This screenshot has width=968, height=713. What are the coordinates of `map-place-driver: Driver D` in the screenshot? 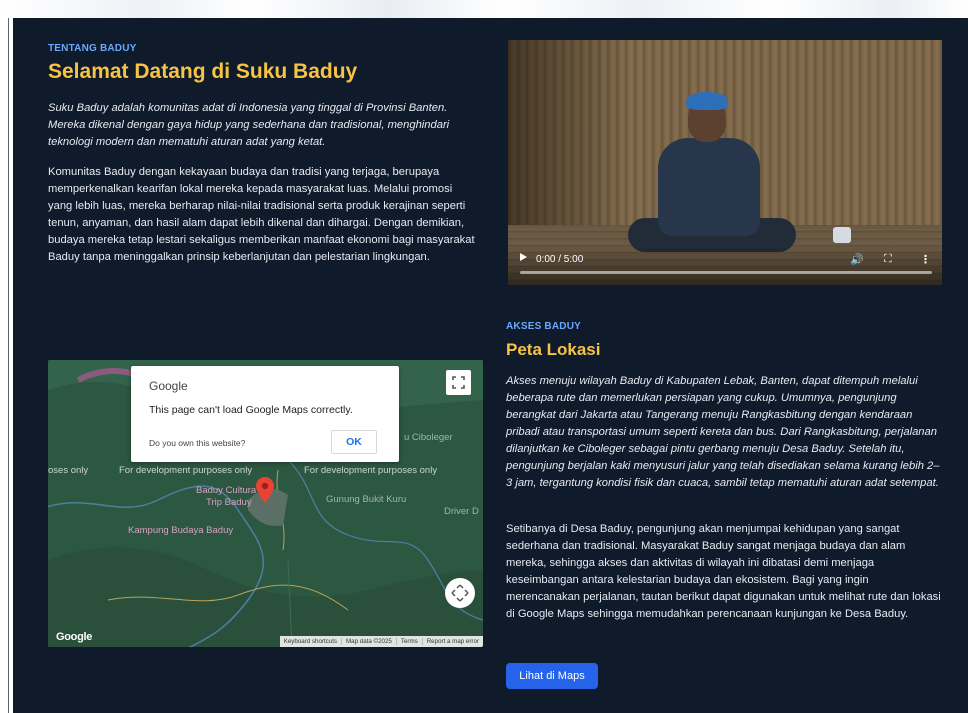 It's located at (461, 511).